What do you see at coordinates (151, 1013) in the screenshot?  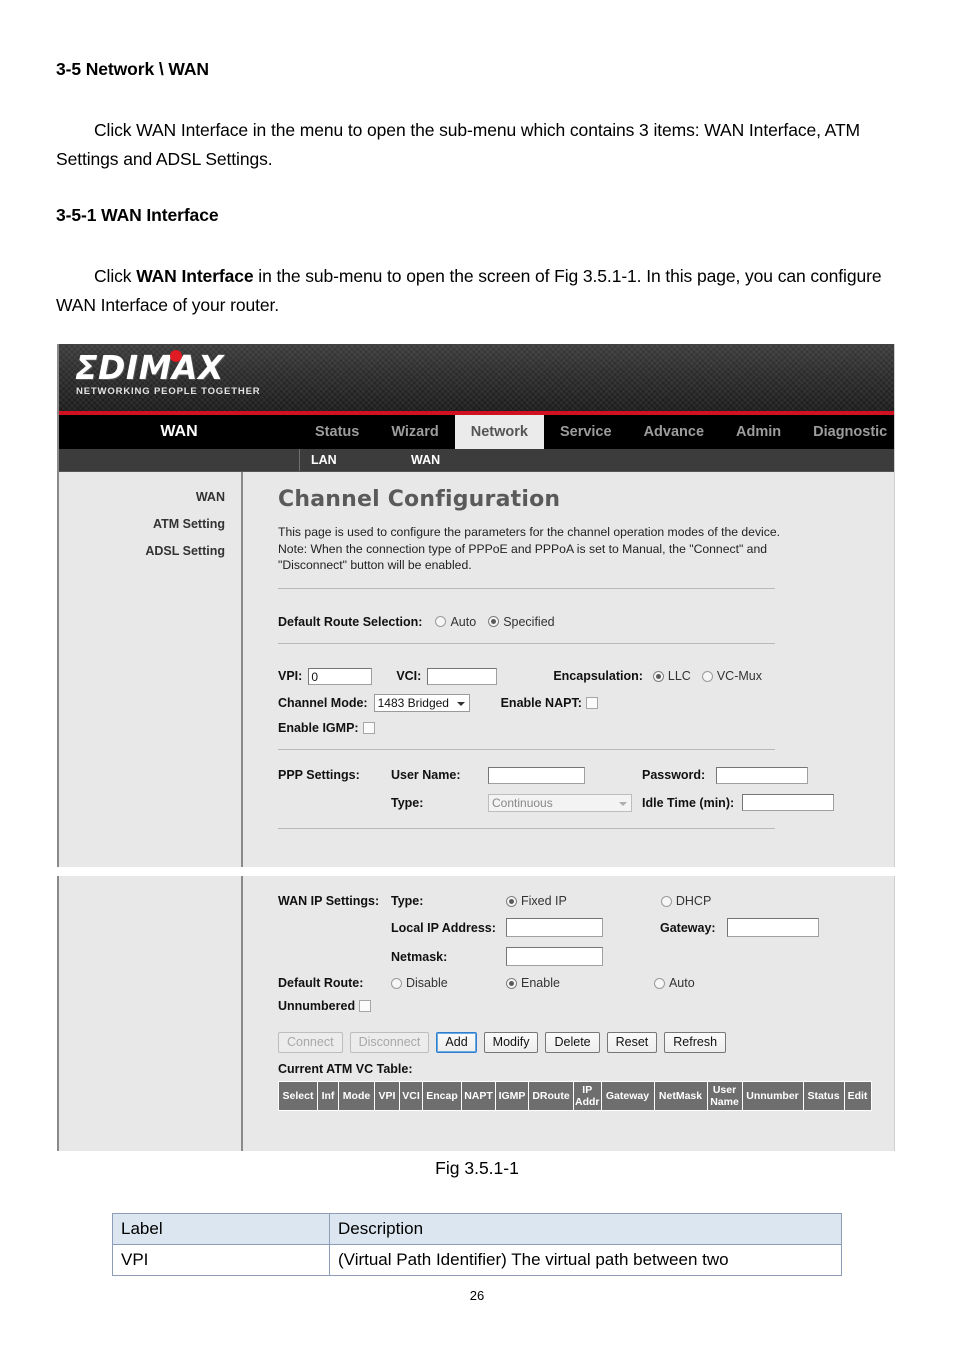 I see `sidebar-menu-lower` at bounding box center [151, 1013].